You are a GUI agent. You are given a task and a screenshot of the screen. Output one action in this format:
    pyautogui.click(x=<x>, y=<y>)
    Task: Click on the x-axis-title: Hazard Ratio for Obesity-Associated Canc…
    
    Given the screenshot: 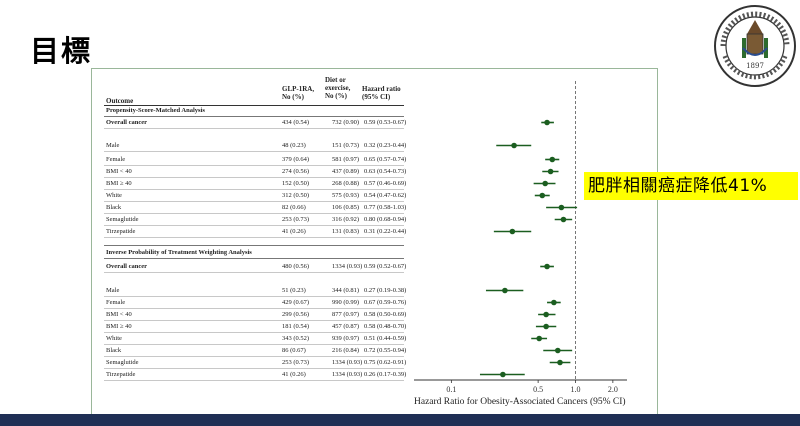 What is the action you would take?
    pyautogui.click(x=520, y=402)
    